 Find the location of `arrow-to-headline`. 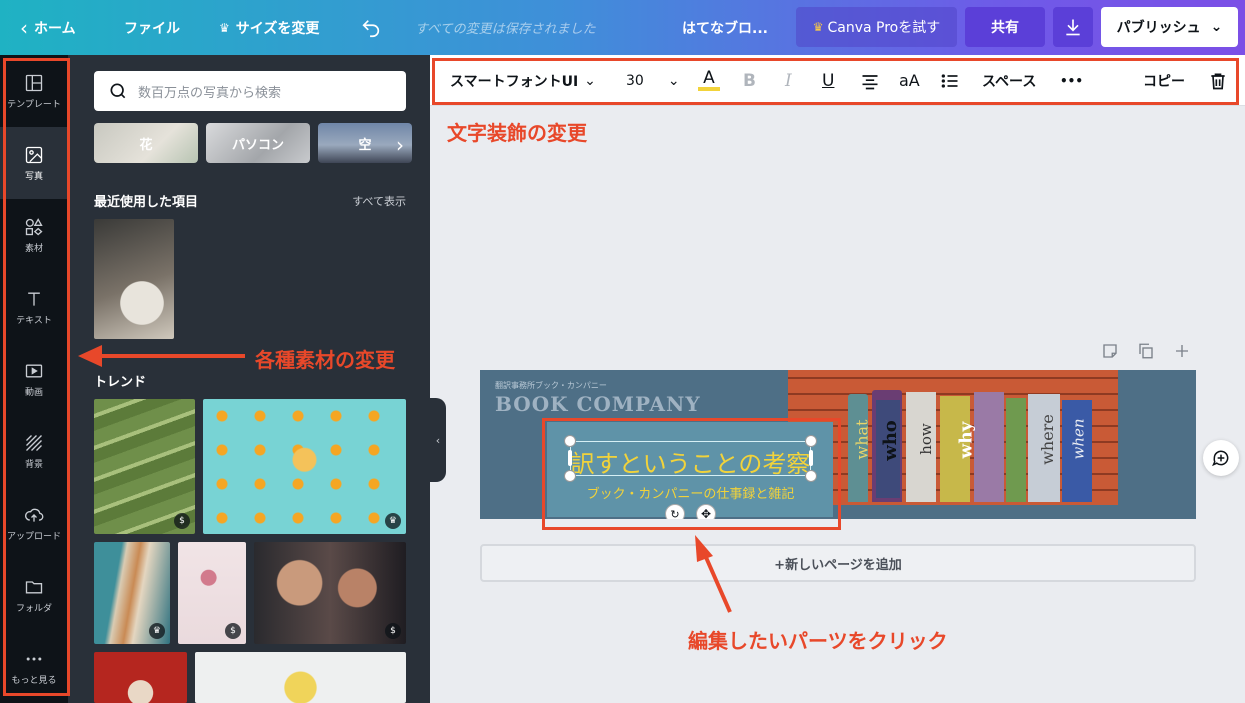

arrow-to-headline is located at coordinates (713, 574).